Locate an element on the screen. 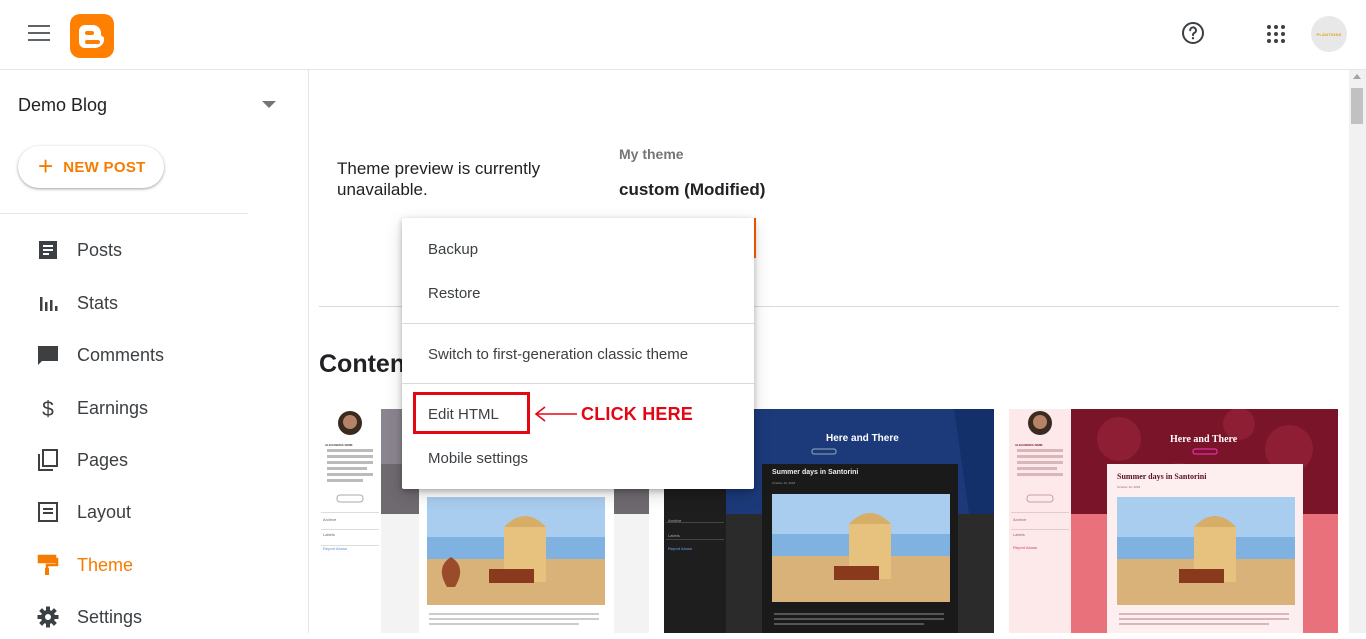 Image resolution: width=1366 pixels, height=639 pixels. menu-item-mobile-settings: Mobile settings is located at coordinates (578, 458).